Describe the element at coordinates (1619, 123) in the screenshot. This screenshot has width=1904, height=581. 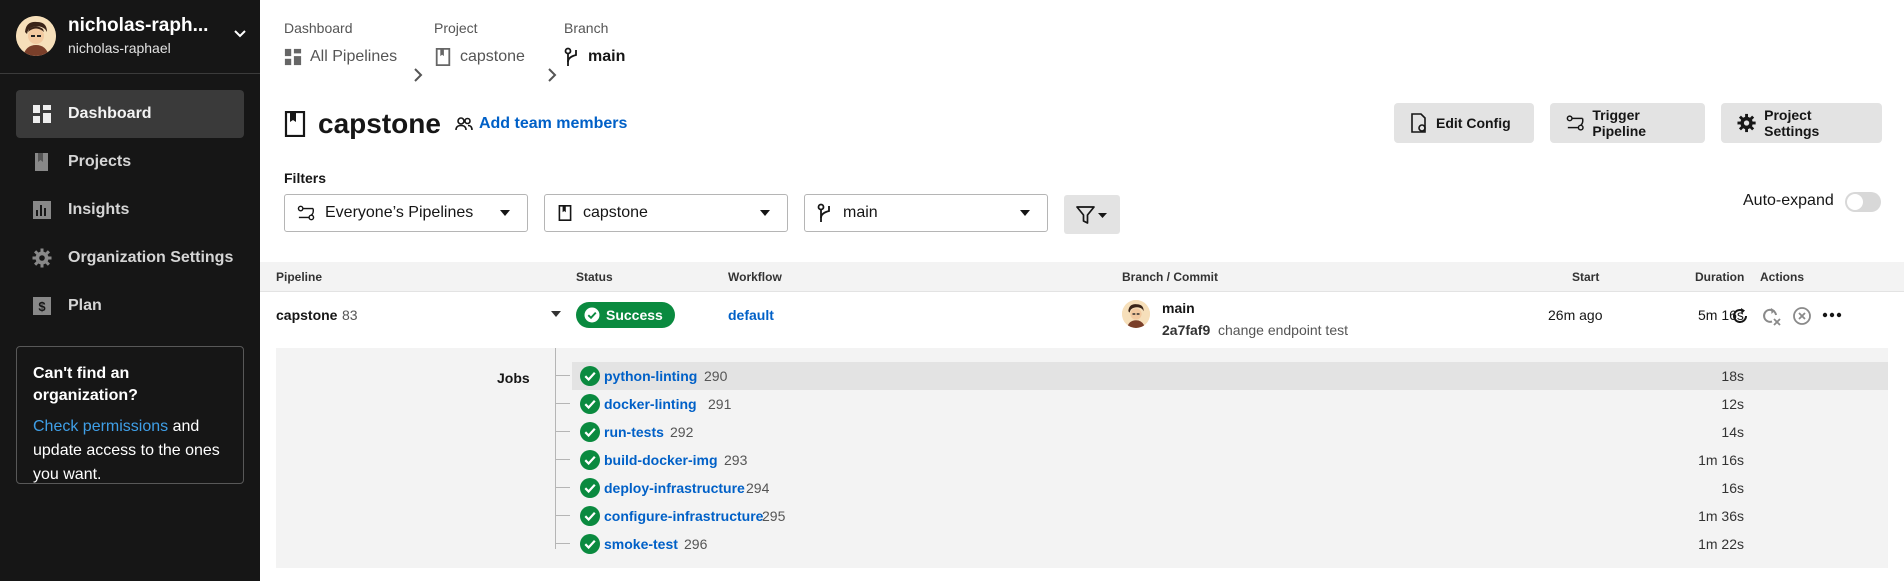
I see `trigger-pipeline-label: Trigger Pipeline` at that location.